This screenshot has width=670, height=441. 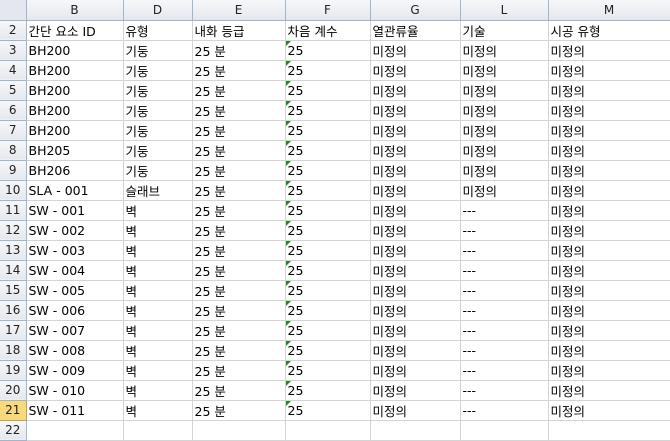 I want to click on cell-B11: SW - 001, so click(x=75, y=210).